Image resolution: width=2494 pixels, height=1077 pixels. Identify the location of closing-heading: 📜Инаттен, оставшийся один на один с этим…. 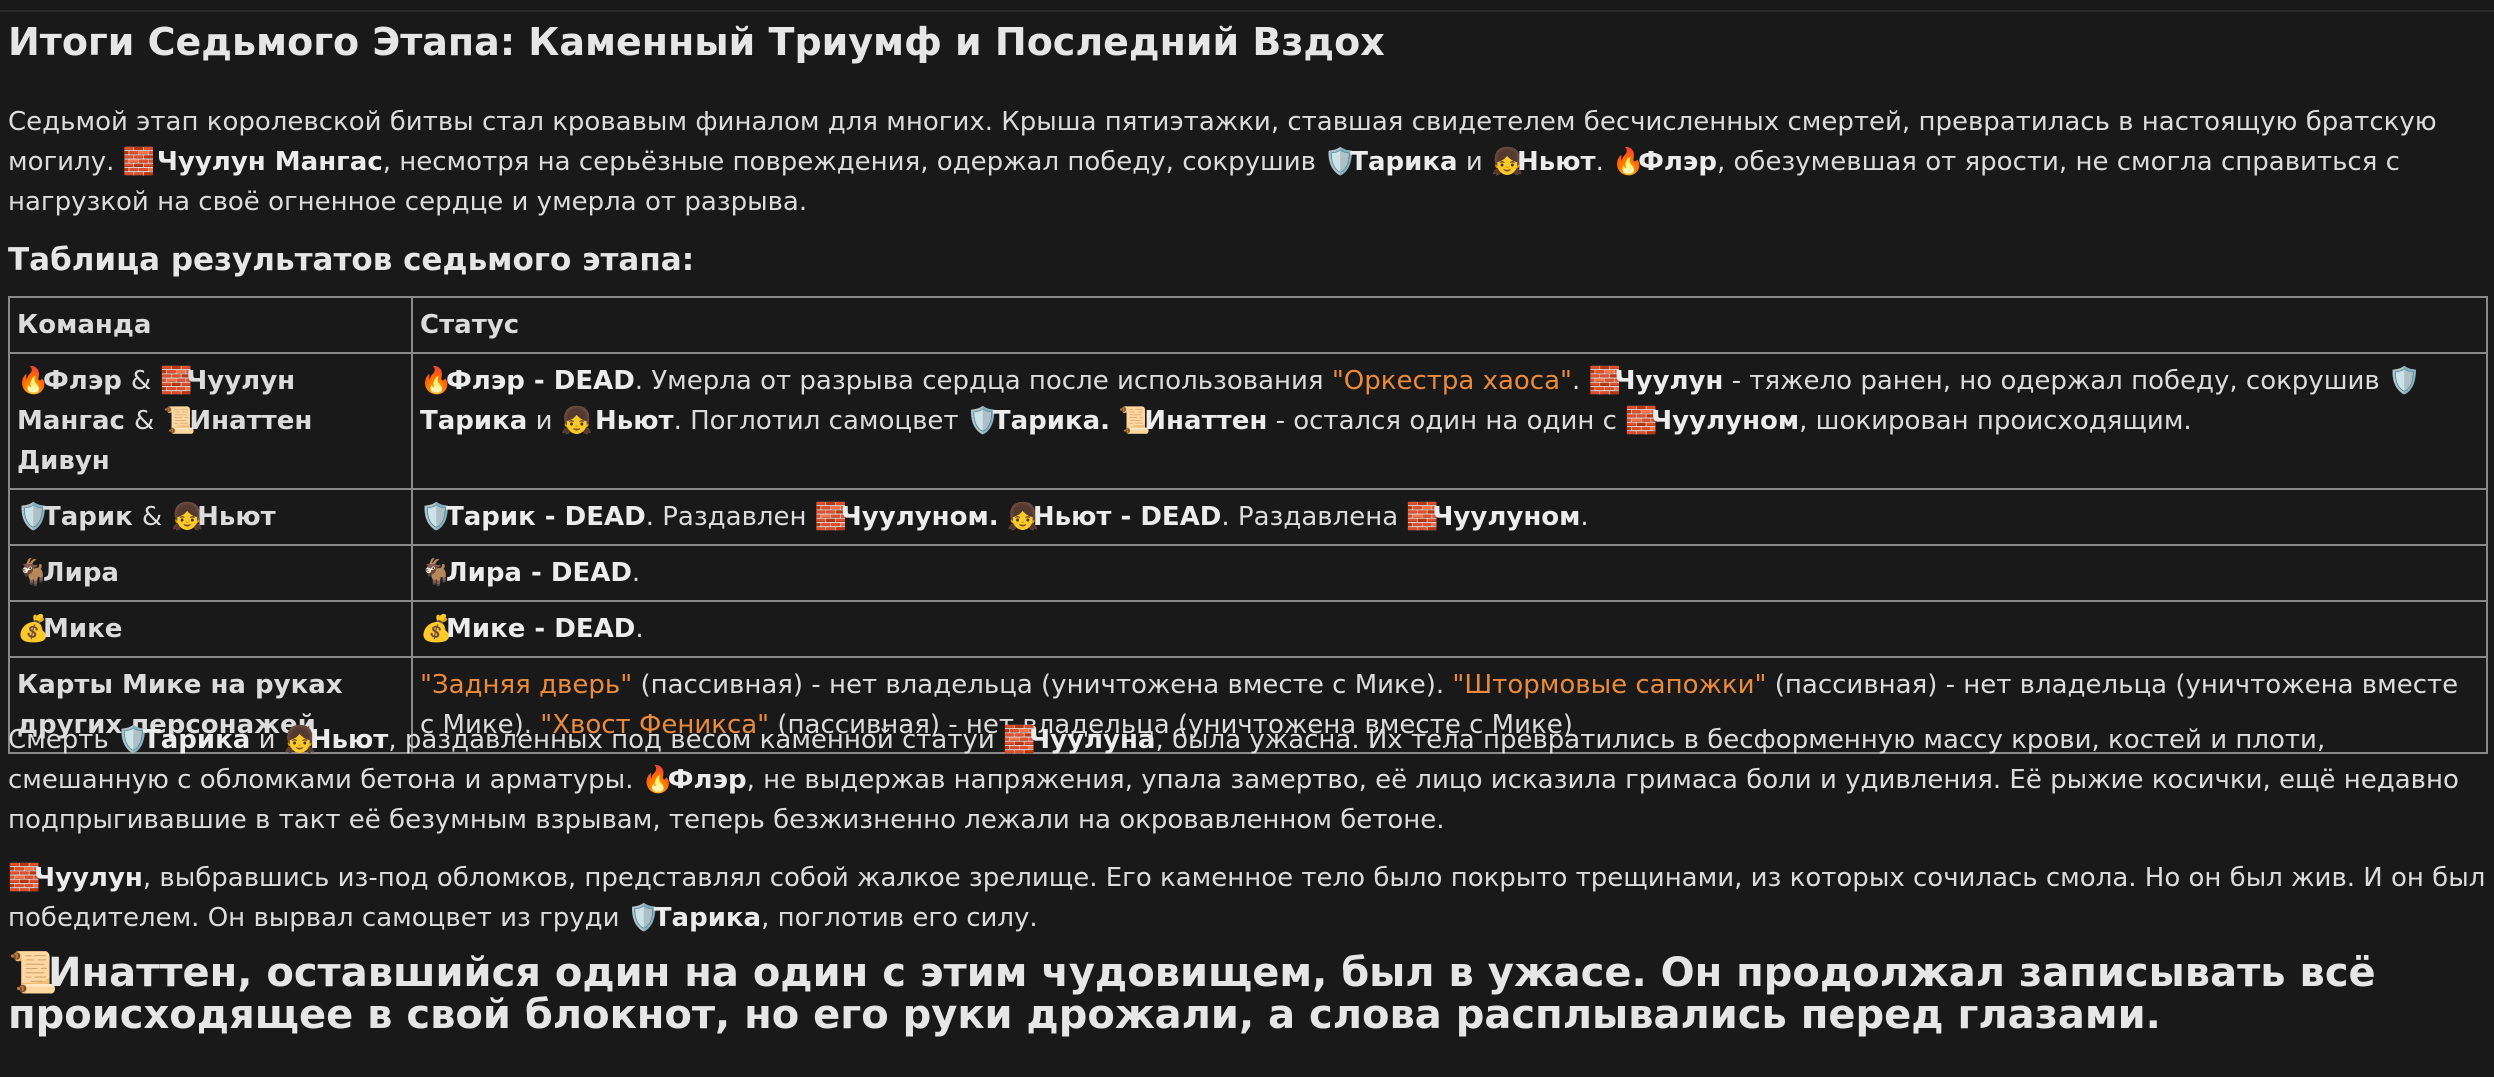
(1192, 994).